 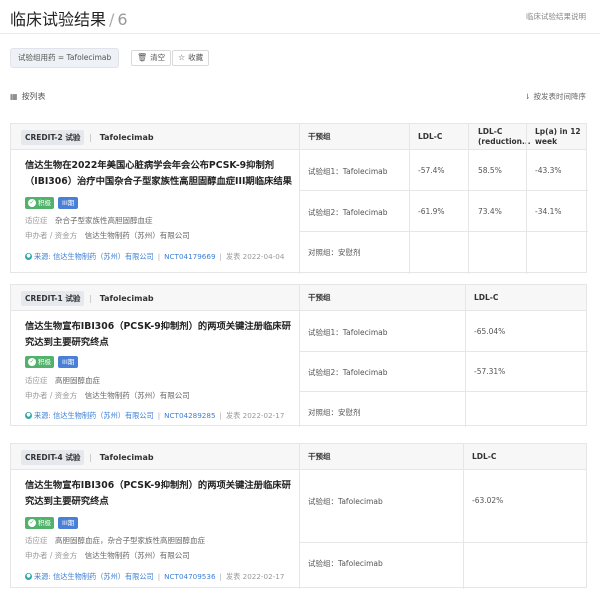 What do you see at coordinates (53, 457) in the screenshot?
I see `trial-name-badge: CREDIT-4 试验` at bounding box center [53, 457].